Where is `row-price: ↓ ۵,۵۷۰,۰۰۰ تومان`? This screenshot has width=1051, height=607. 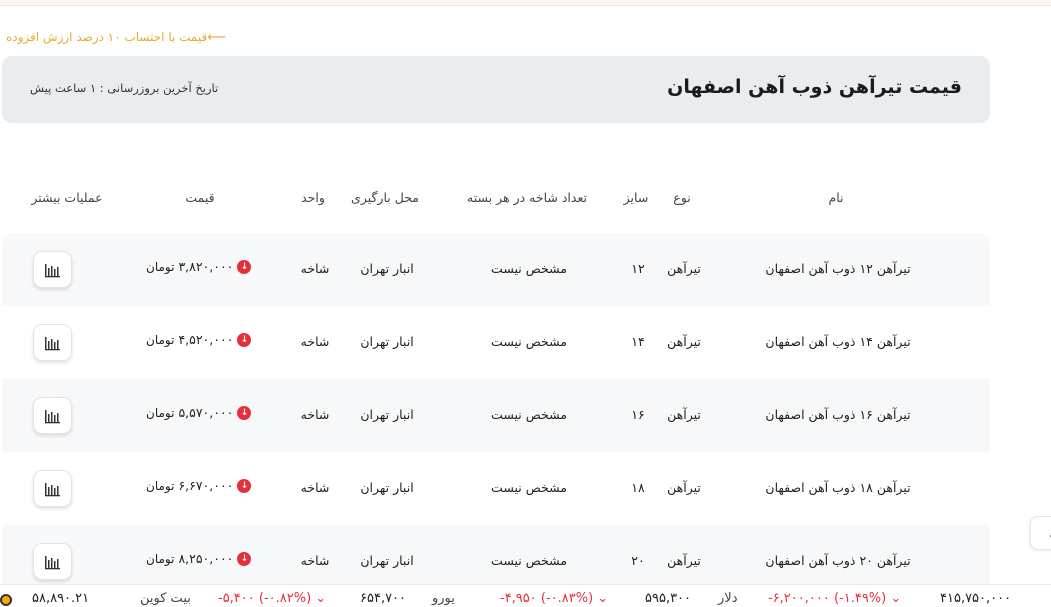
row-price: ↓ ۵,۵۷۰,۰۰۰ تومان is located at coordinates (199, 412).